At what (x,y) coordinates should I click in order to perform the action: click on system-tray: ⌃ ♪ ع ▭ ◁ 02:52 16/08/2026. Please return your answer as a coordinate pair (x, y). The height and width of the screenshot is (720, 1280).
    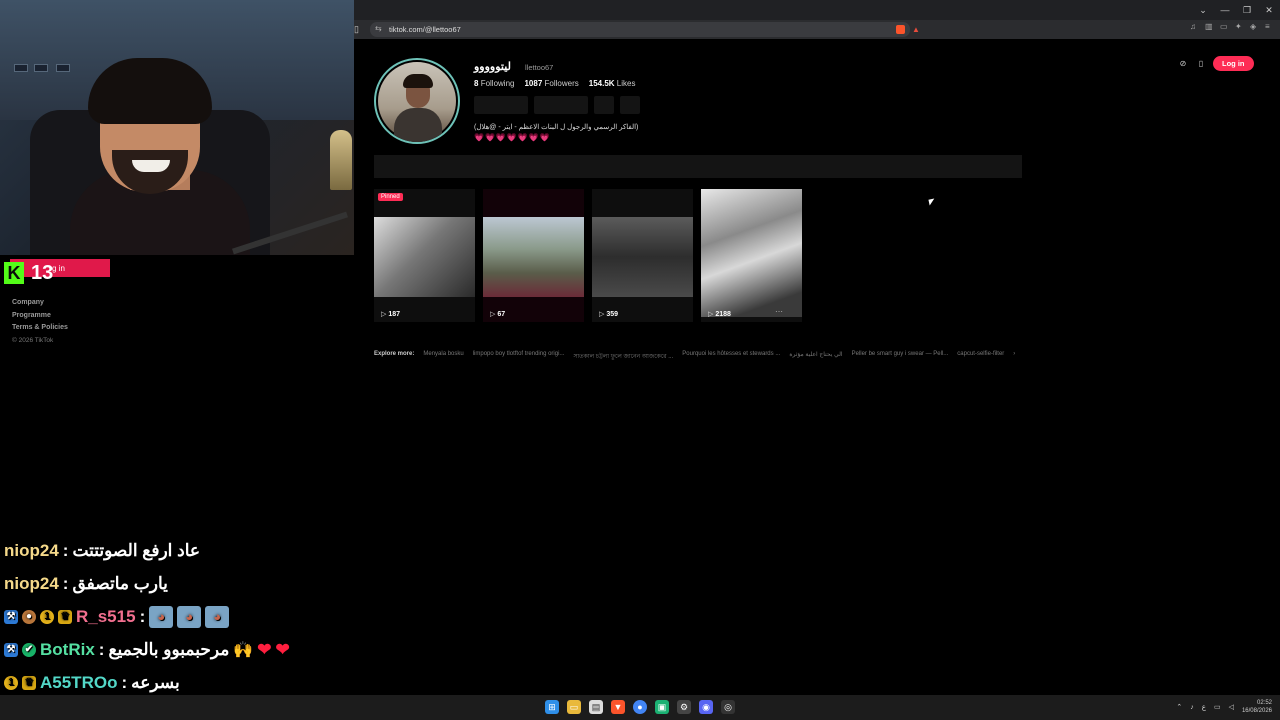
    Looking at the image, I should click on (1224, 707).